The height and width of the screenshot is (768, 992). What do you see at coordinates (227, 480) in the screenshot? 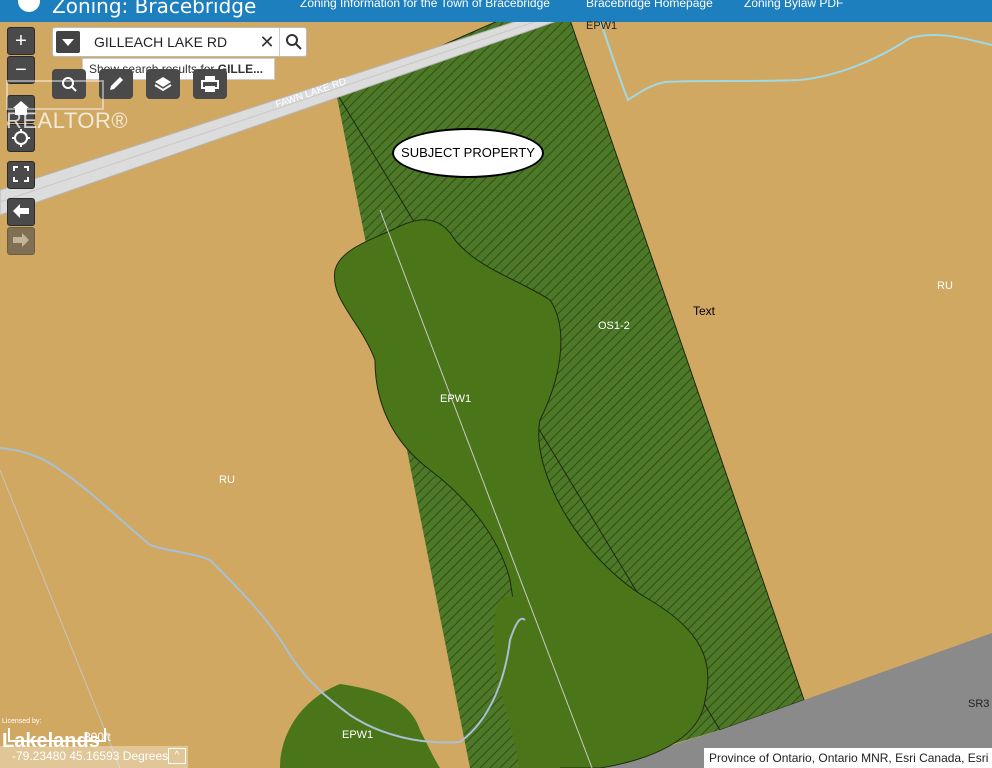
I see `zone-label-ru-main: RU` at bounding box center [227, 480].